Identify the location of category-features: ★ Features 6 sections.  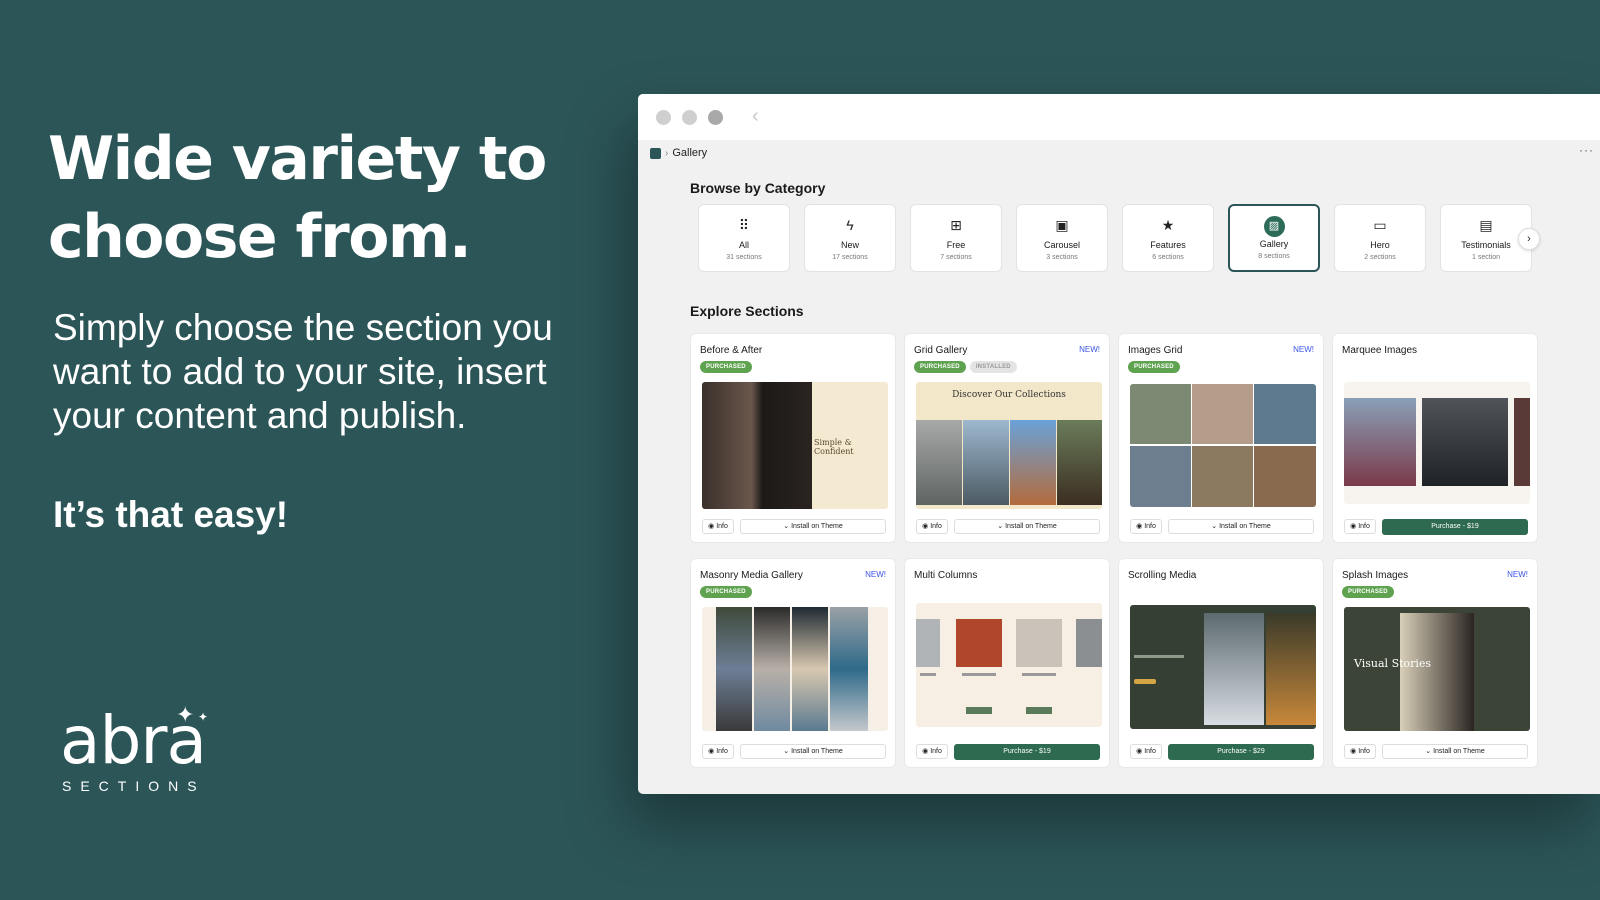
(1168, 238).